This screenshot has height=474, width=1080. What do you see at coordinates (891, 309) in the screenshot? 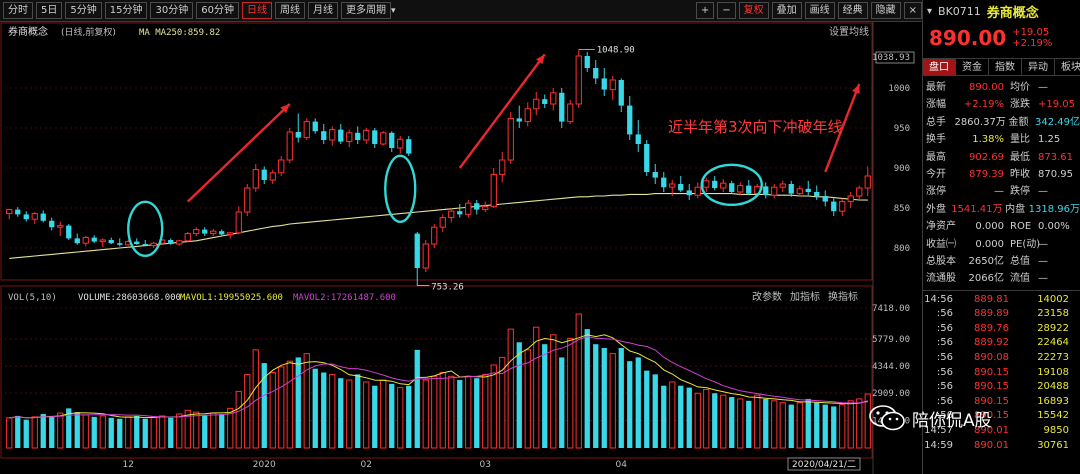
I see `volume-tick-label: 7418.00` at bounding box center [891, 309].